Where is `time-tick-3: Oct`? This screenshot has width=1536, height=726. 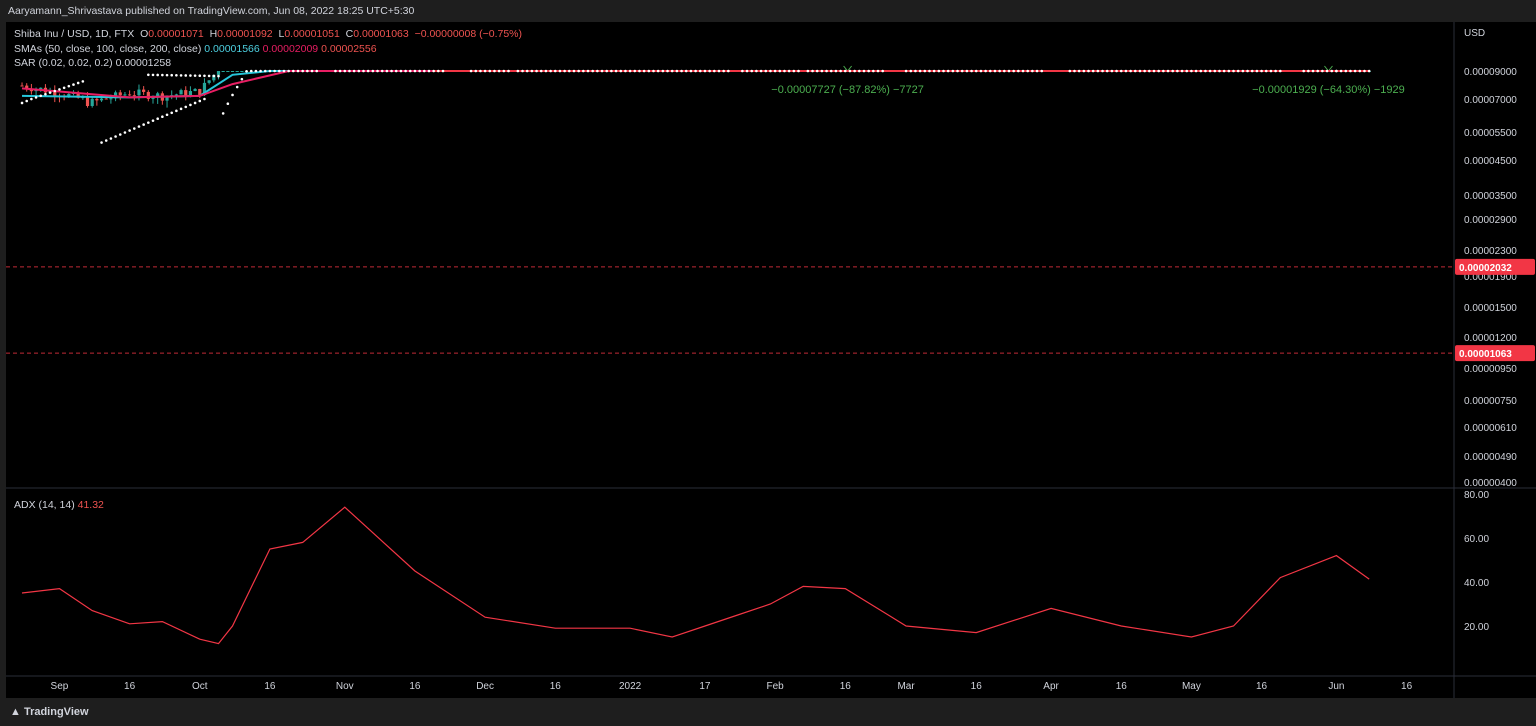
time-tick-3: Oct is located at coordinates (200, 686).